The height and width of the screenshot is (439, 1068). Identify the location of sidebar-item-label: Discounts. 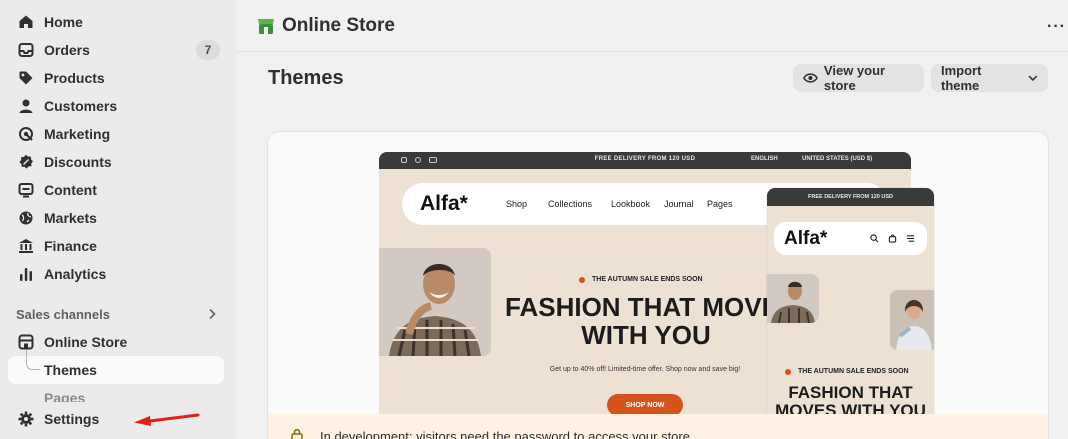
(78, 162).